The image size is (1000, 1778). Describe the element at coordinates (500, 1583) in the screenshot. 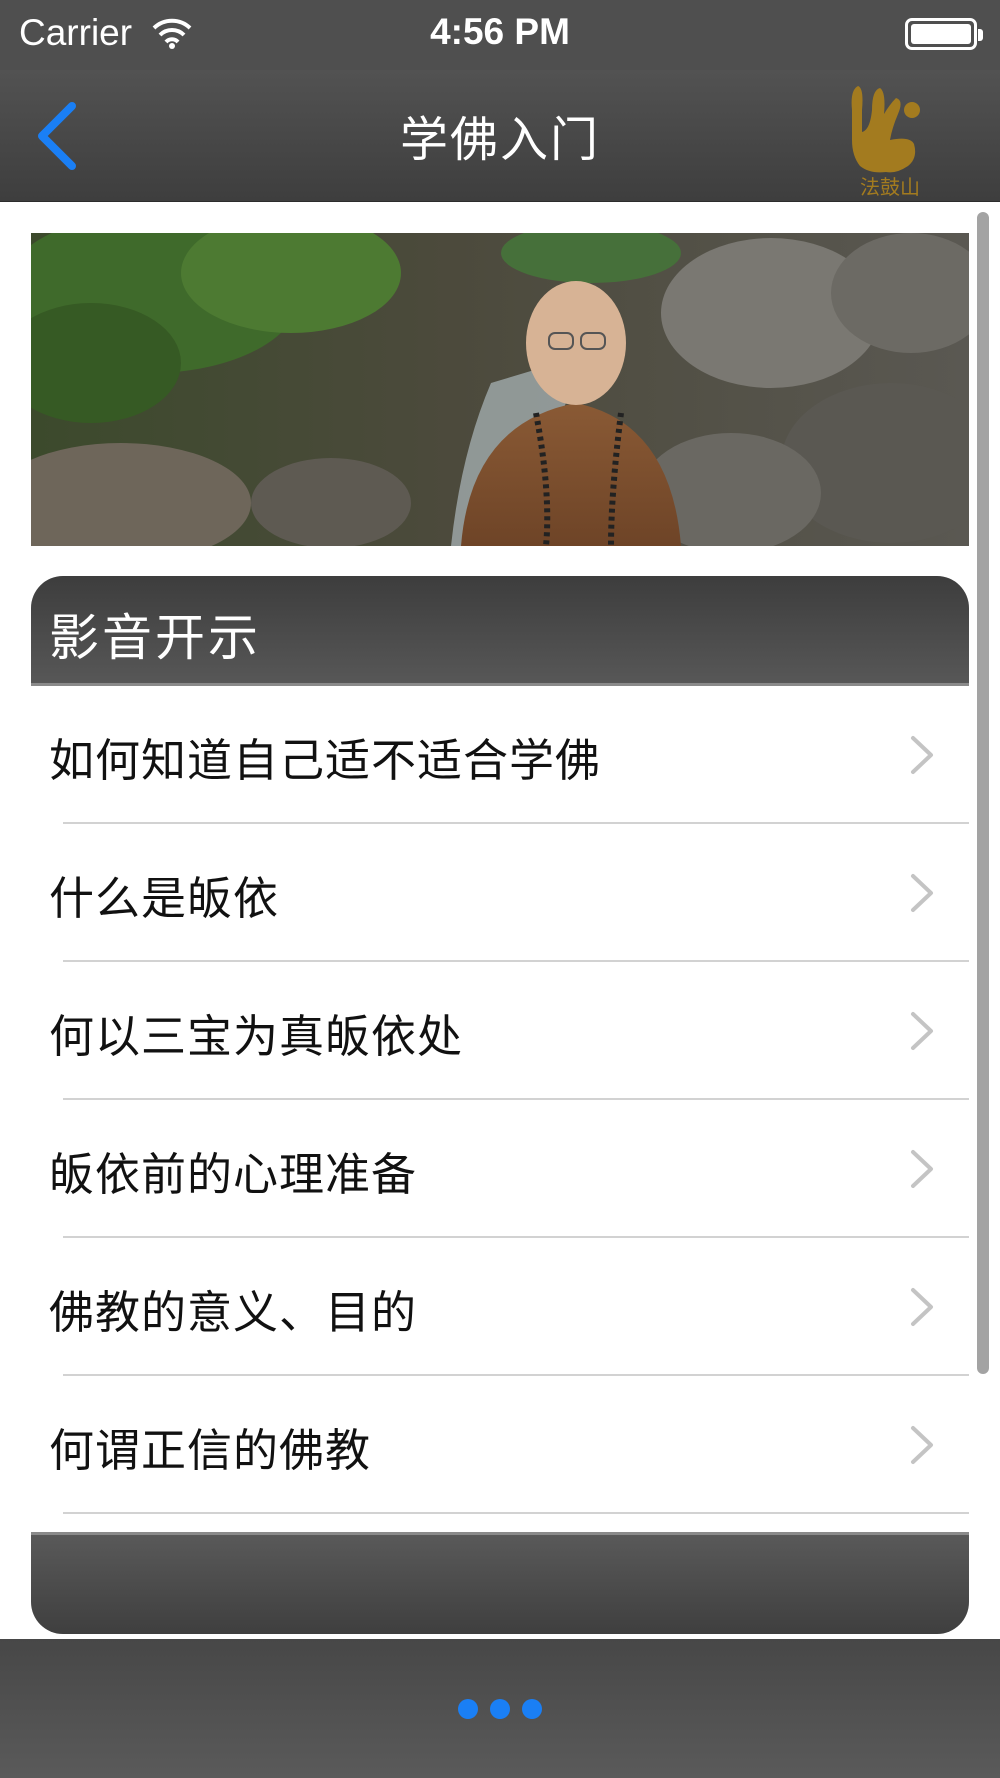

I see `section-footer` at that location.